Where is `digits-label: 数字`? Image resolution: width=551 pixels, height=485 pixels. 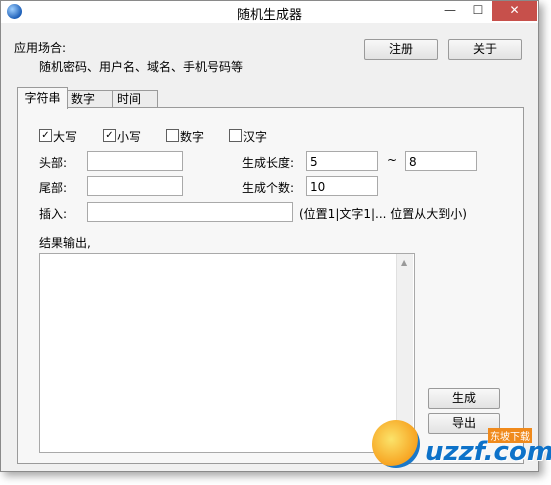
digits-label: 数字 is located at coordinates (192, 137).